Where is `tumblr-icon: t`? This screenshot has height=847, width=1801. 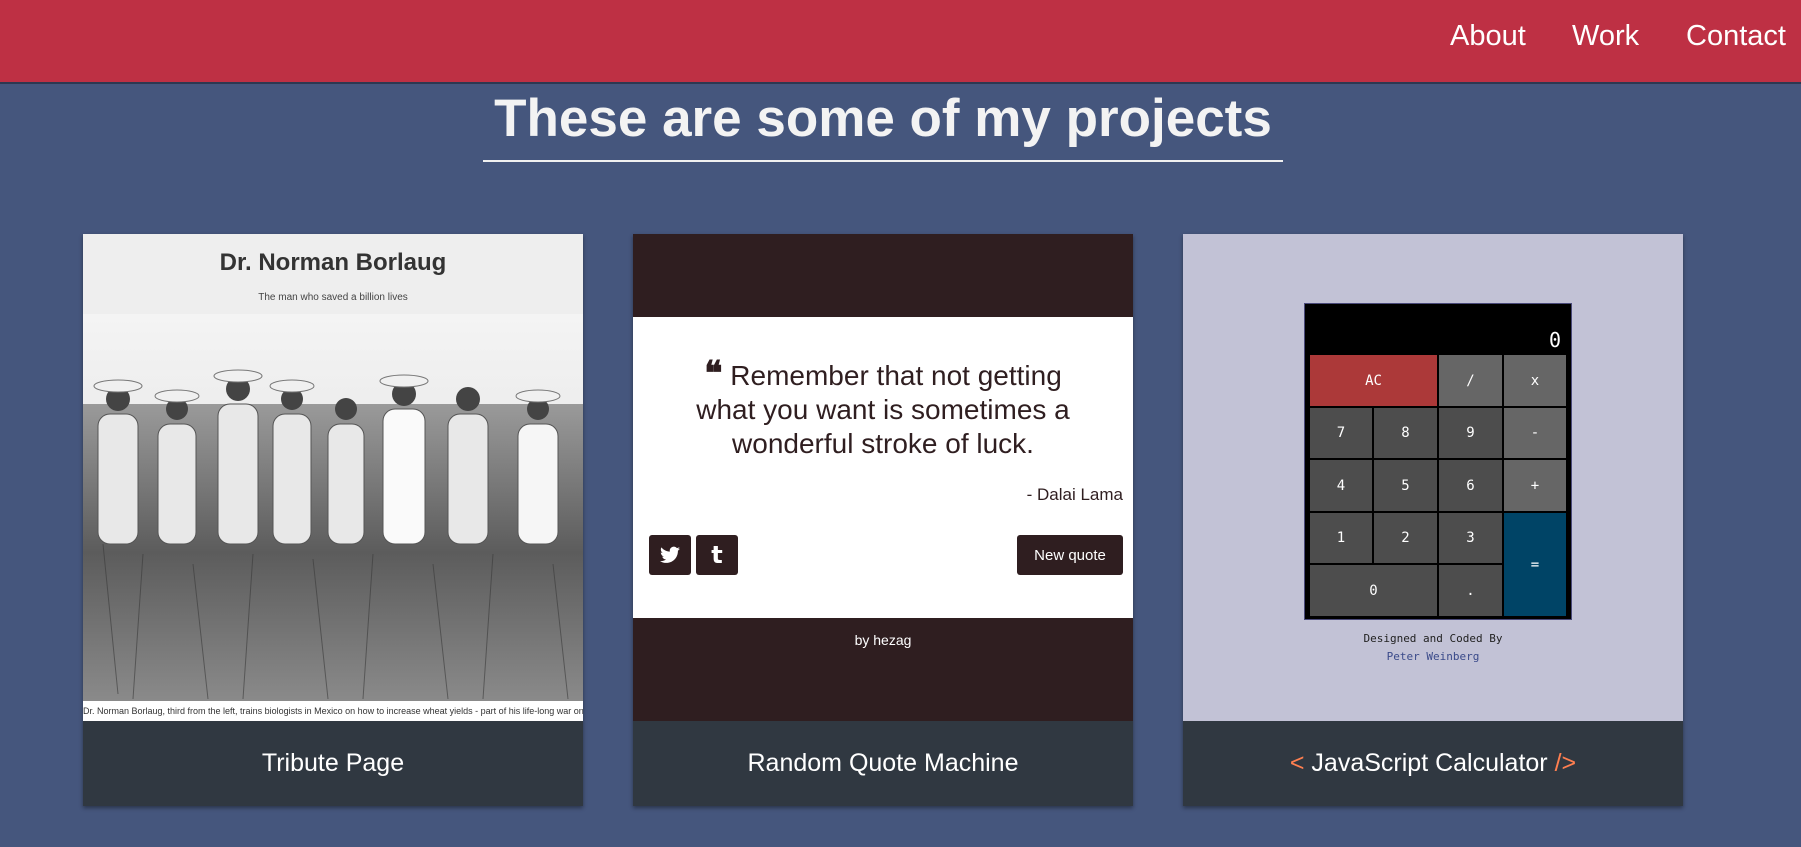 tumblr-icon: t is located at coordinates (717, 555).